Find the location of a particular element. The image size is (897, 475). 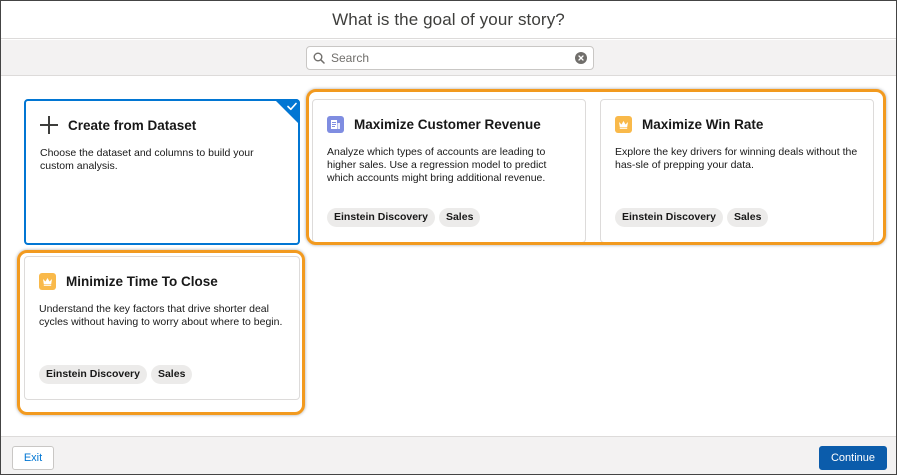

card-title: Minimize Time To Close is located at coordinates (142, 281).